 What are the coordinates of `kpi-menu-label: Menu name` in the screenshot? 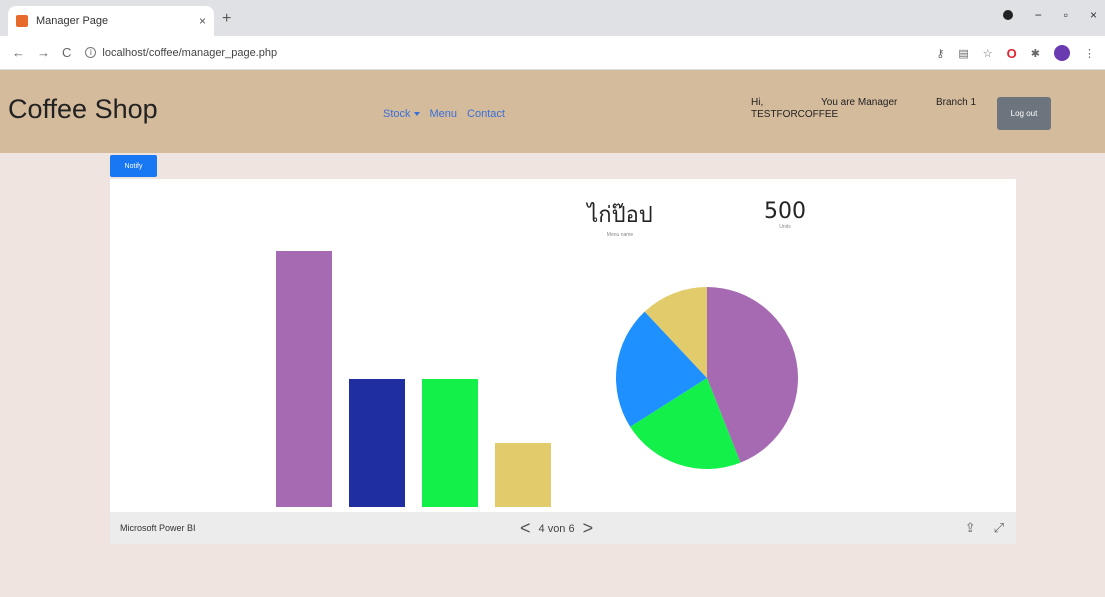 It's located at (620, 235).